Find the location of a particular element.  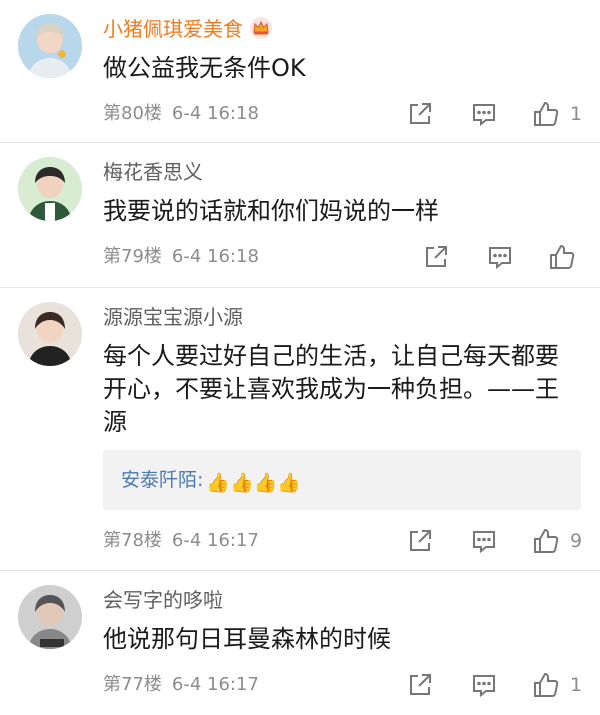

comment-meta: 第80楼 6-4 16:18 is located at coordinates (181, 114).